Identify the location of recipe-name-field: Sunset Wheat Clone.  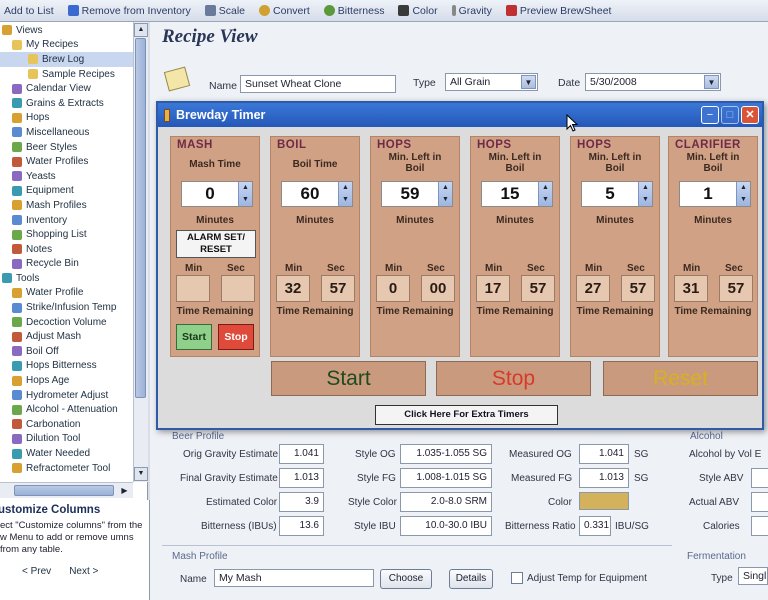
(318, 84).